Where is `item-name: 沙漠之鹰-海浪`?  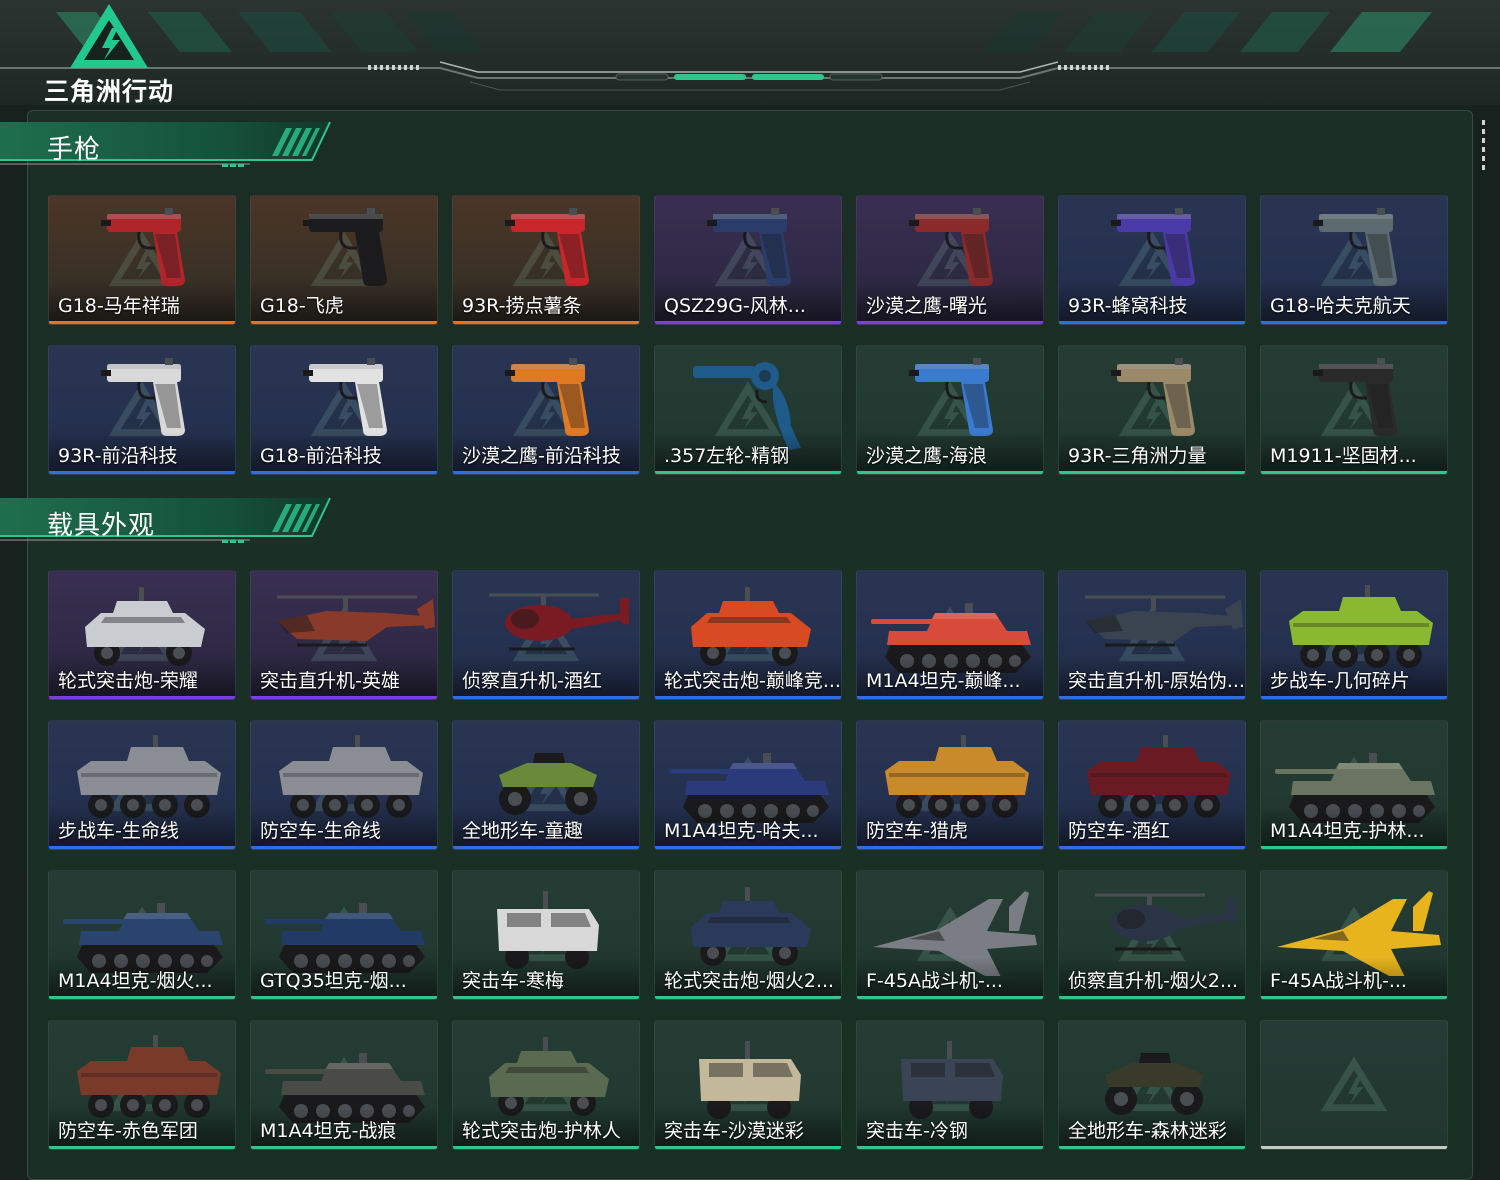
item-name: 沙漠之鹰-海浪 is located at coordinates (926, 456).